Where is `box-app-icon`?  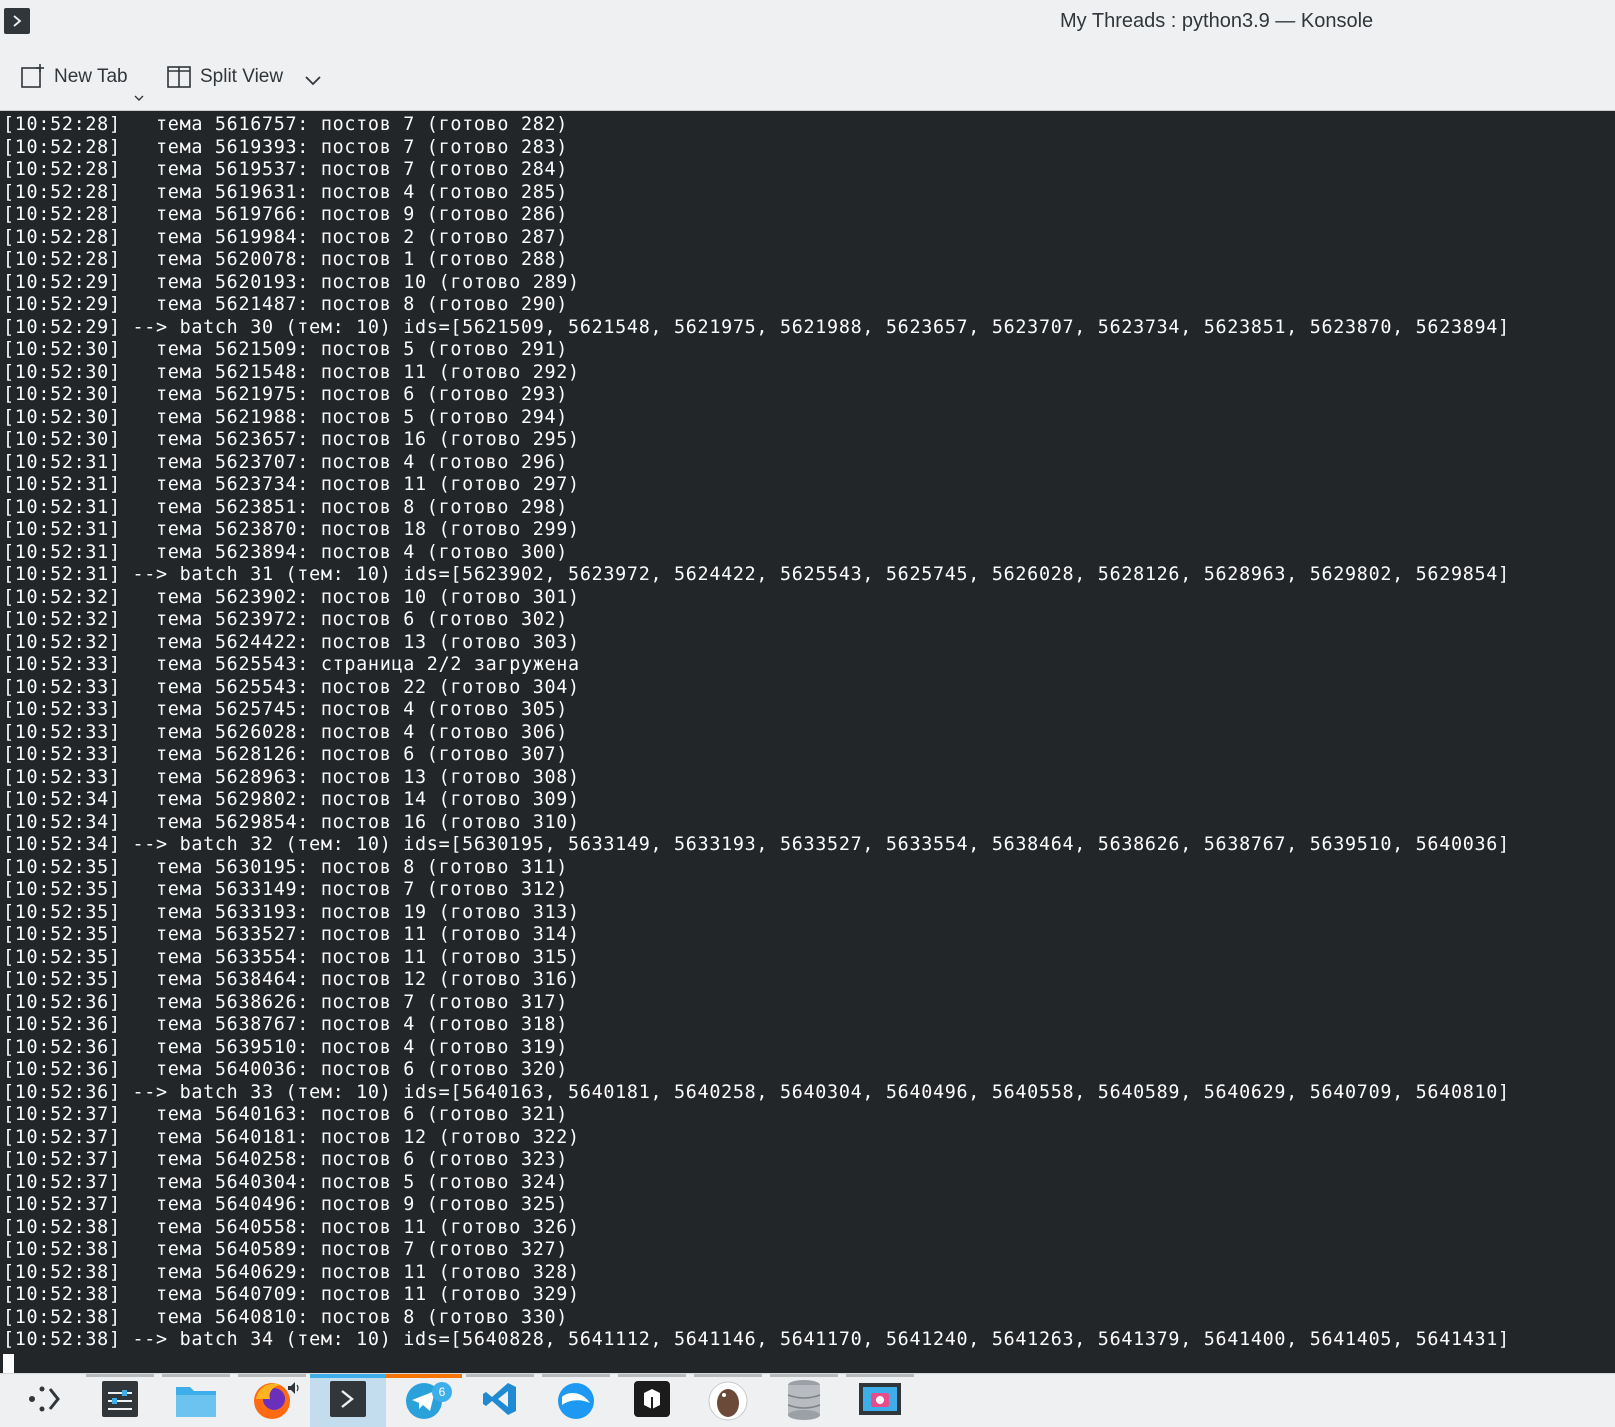
box-app-icon is located at coordinates (652, 1401).